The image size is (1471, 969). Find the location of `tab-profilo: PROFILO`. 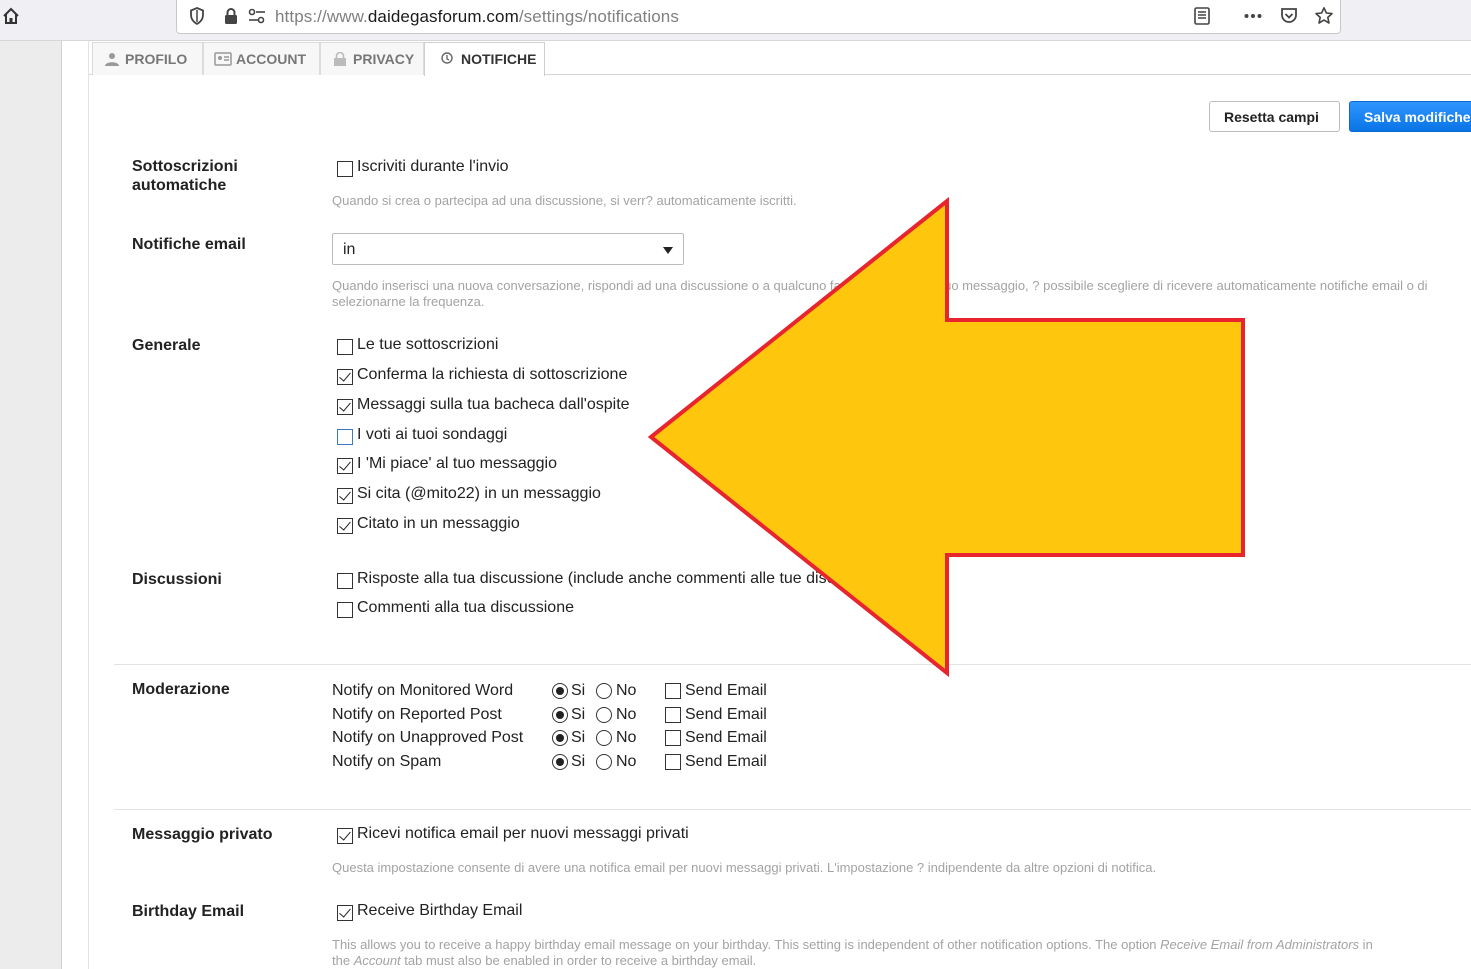

tab-profilo: PROFILO is located at coordinates (147, 58).